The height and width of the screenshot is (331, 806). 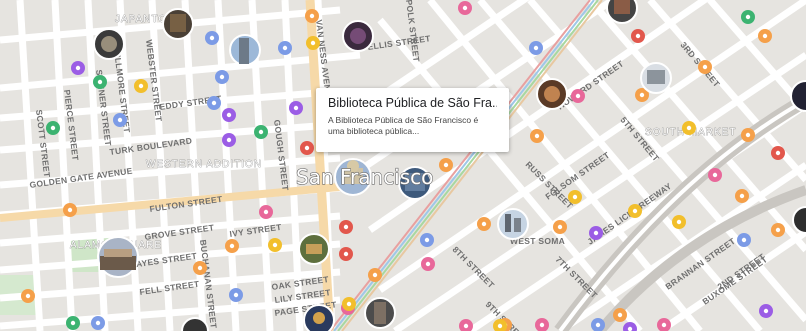 What do you see at coordinates (204, 164) in the screenshot?
I see `district-label-western-addition: WESTERN ADDITION` at bounding box center [204, 164].